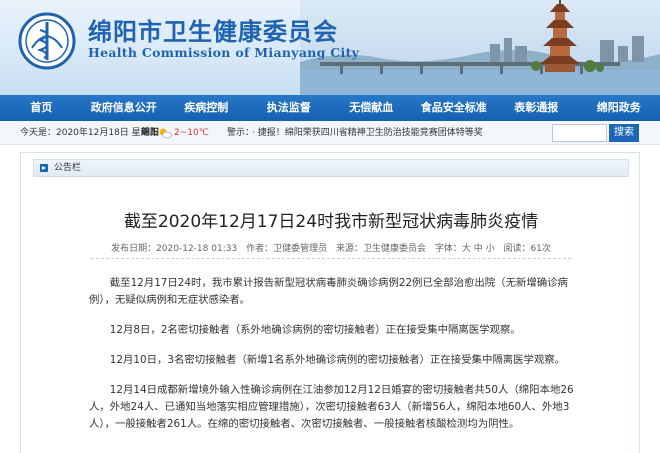  I want to click on notice-label: 警示：, so click(241, 133).